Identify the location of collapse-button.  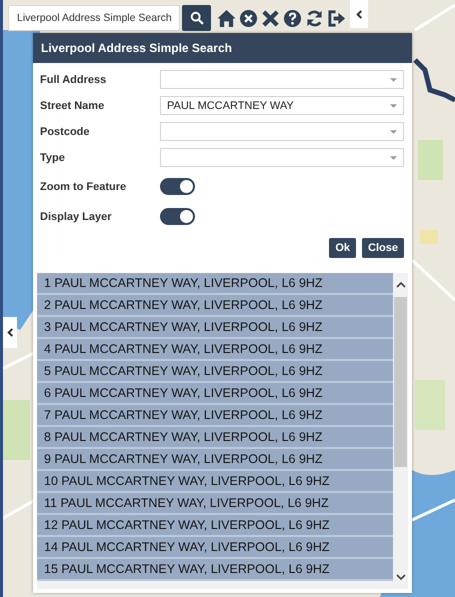
(359, 14).